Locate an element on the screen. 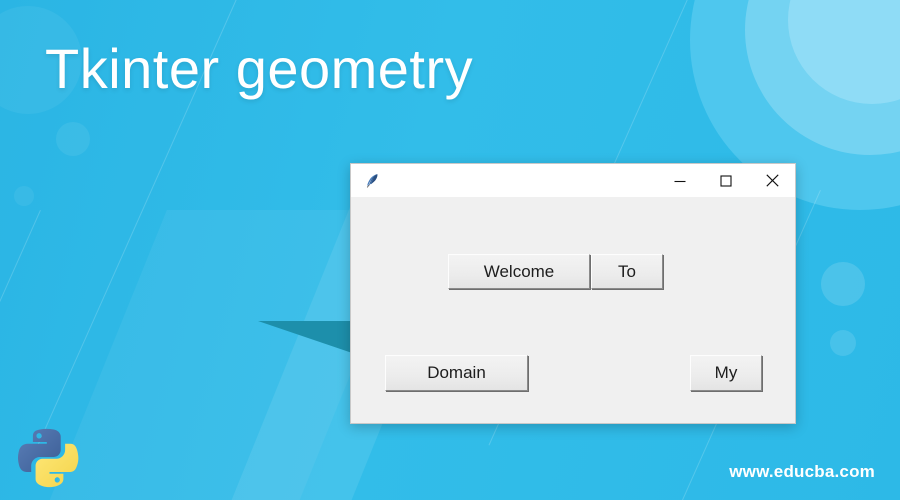 Image resolution: width=900 pixels, height=500 pixels. maximize-icon is located at coordinates (726, 180).